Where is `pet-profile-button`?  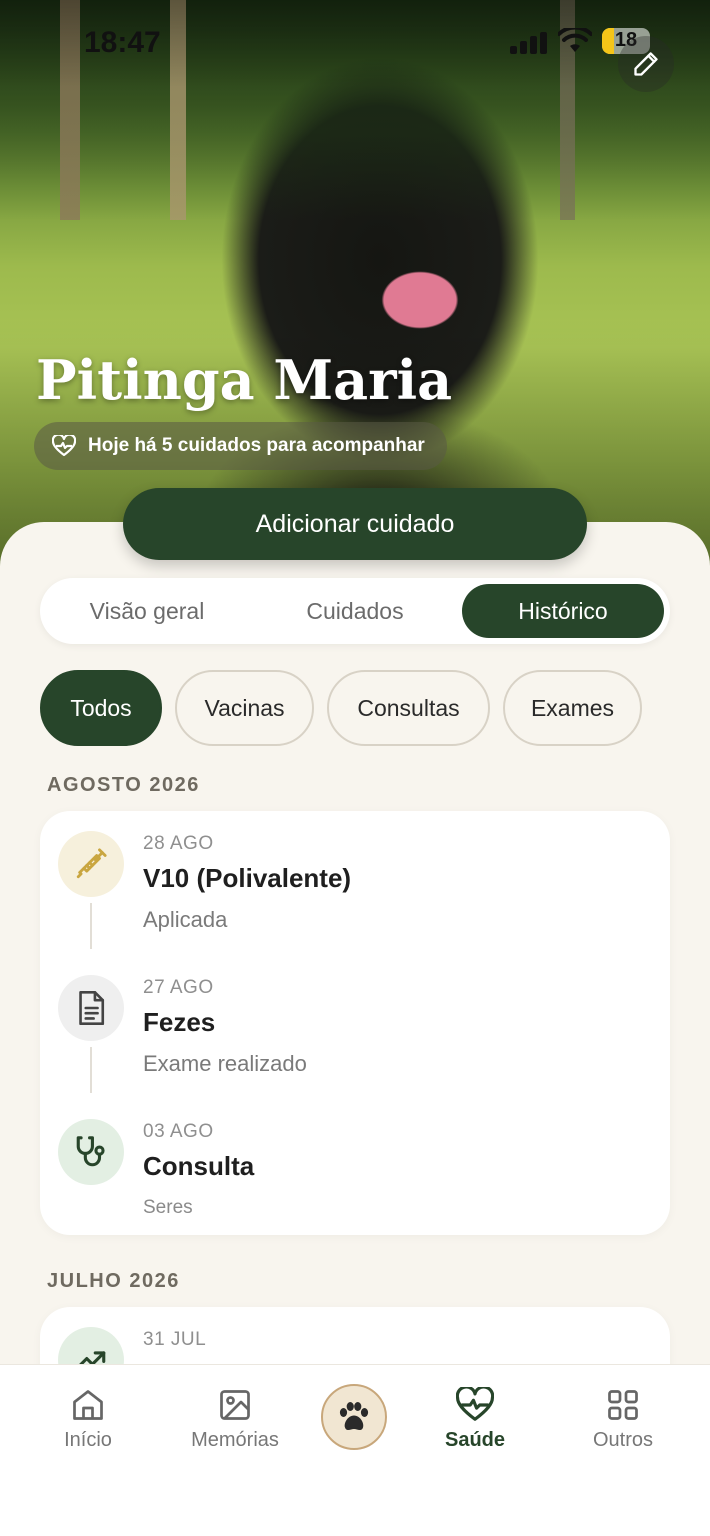 pet-profile-button is located at coordinates (354, 1417).